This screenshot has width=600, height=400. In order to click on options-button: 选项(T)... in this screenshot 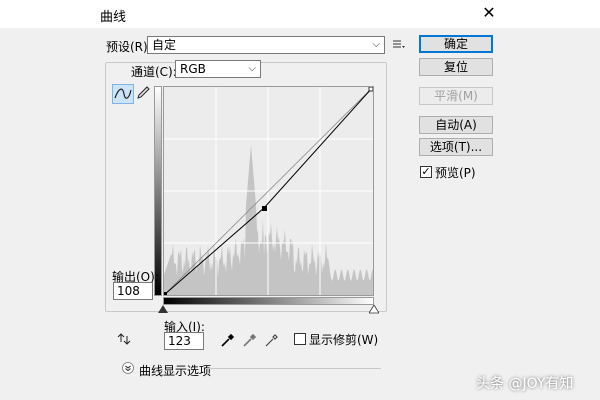, I will do `click(456, 147)`.